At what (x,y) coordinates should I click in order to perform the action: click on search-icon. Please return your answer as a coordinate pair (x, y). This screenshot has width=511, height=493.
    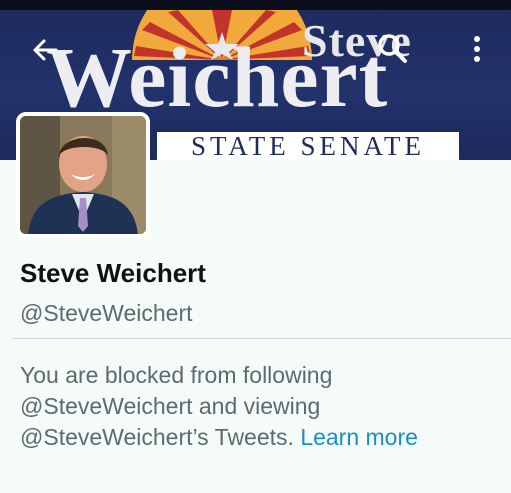
    Looking at the image, I should click on (392, 48).